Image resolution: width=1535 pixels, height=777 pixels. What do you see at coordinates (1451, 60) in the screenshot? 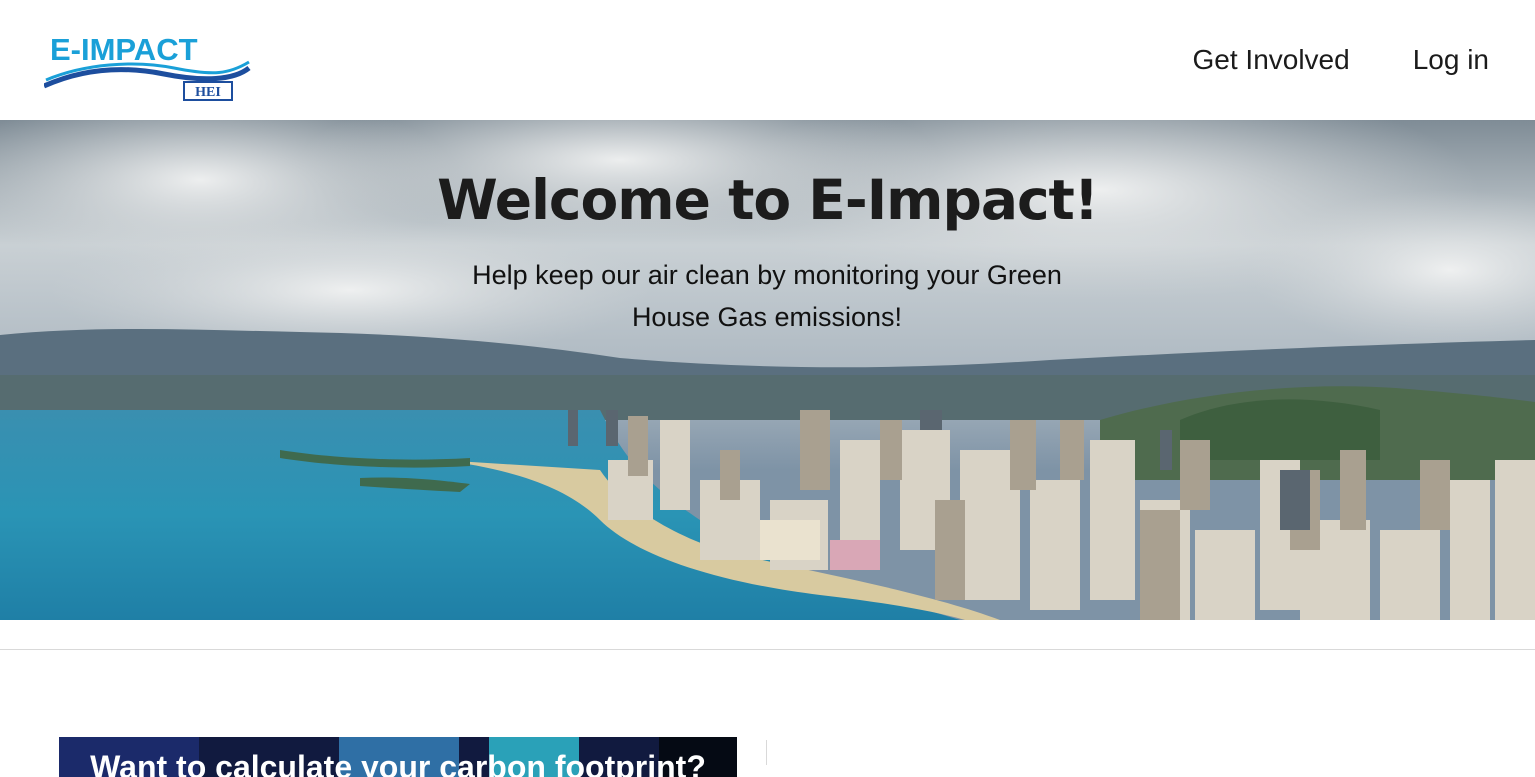
I see `nav-log-in: Log in` at bounding box center [1451, 60].